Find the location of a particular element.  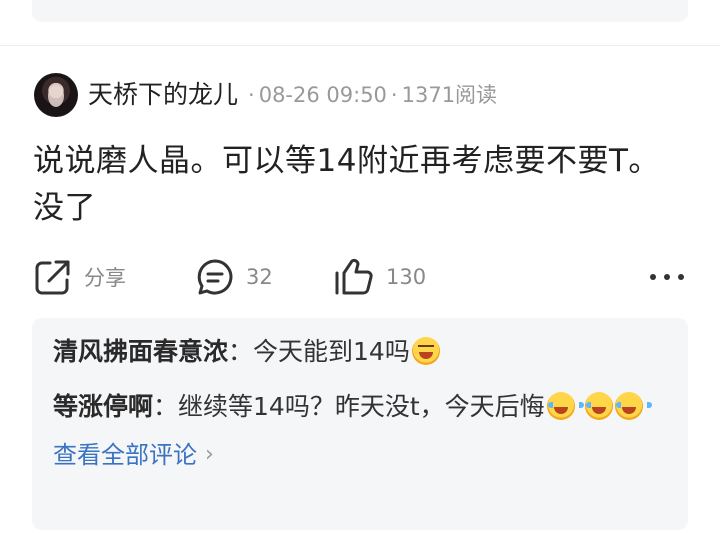

share-icon is located at coordinates (52, 277).